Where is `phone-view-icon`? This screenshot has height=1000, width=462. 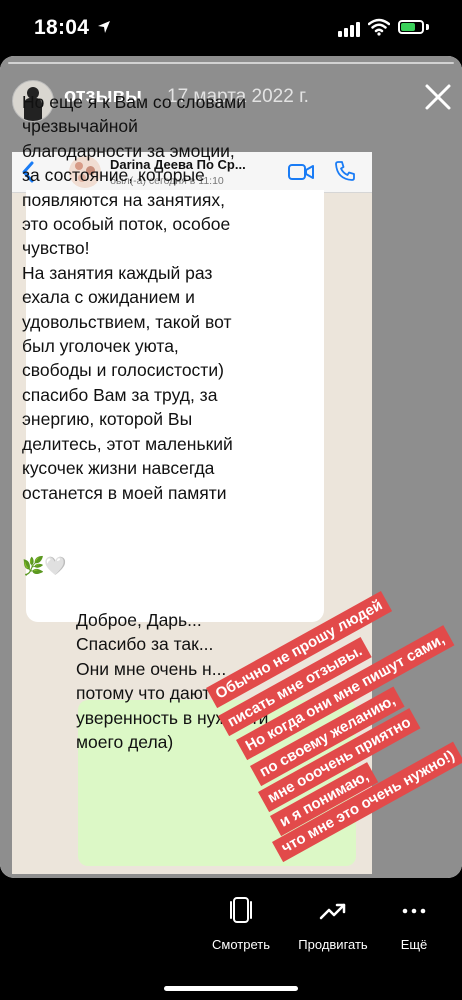 phone-view-icon is located at coordinates (241, 910).